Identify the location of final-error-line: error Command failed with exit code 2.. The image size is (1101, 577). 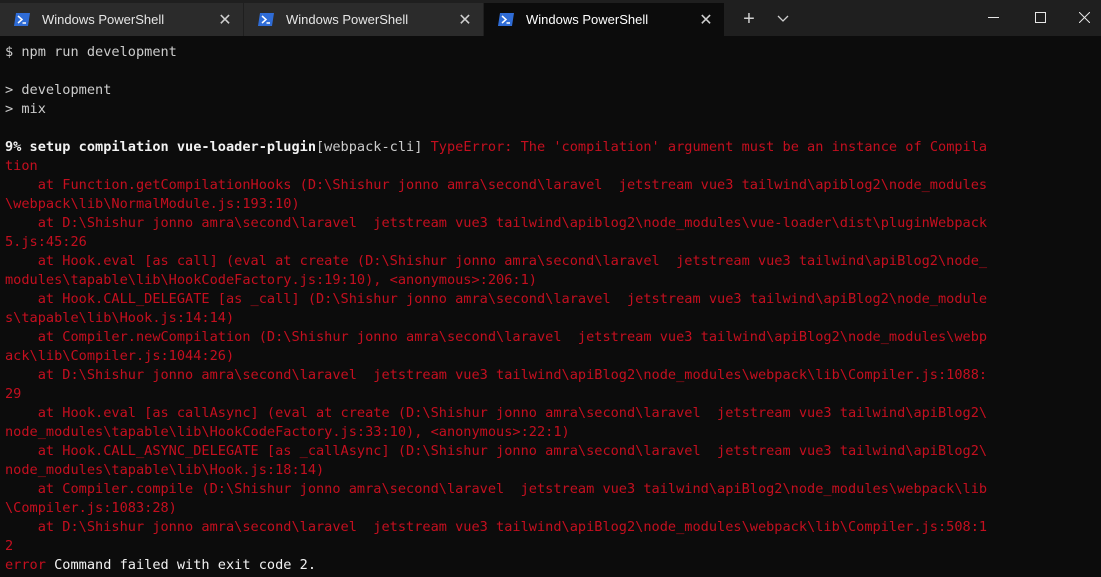
(160, 565).